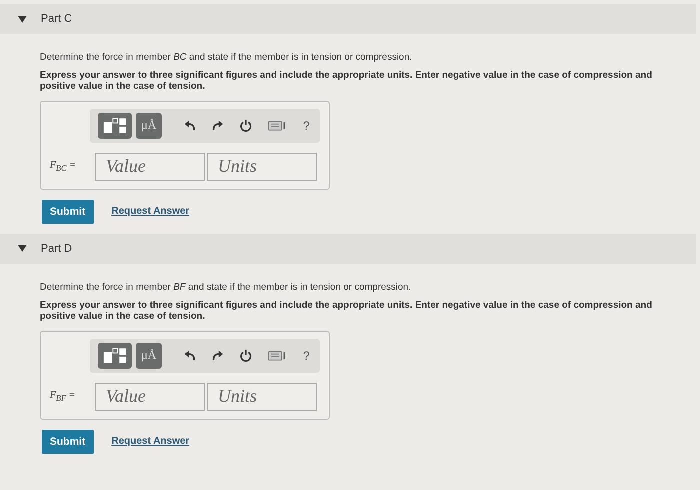 This screenshot has height=490, width=700. What do you see at coordinates (63, 397) in the screenshot?
I see `variable-label: F$_{BF}$ =` at bounding box center [63, 397].